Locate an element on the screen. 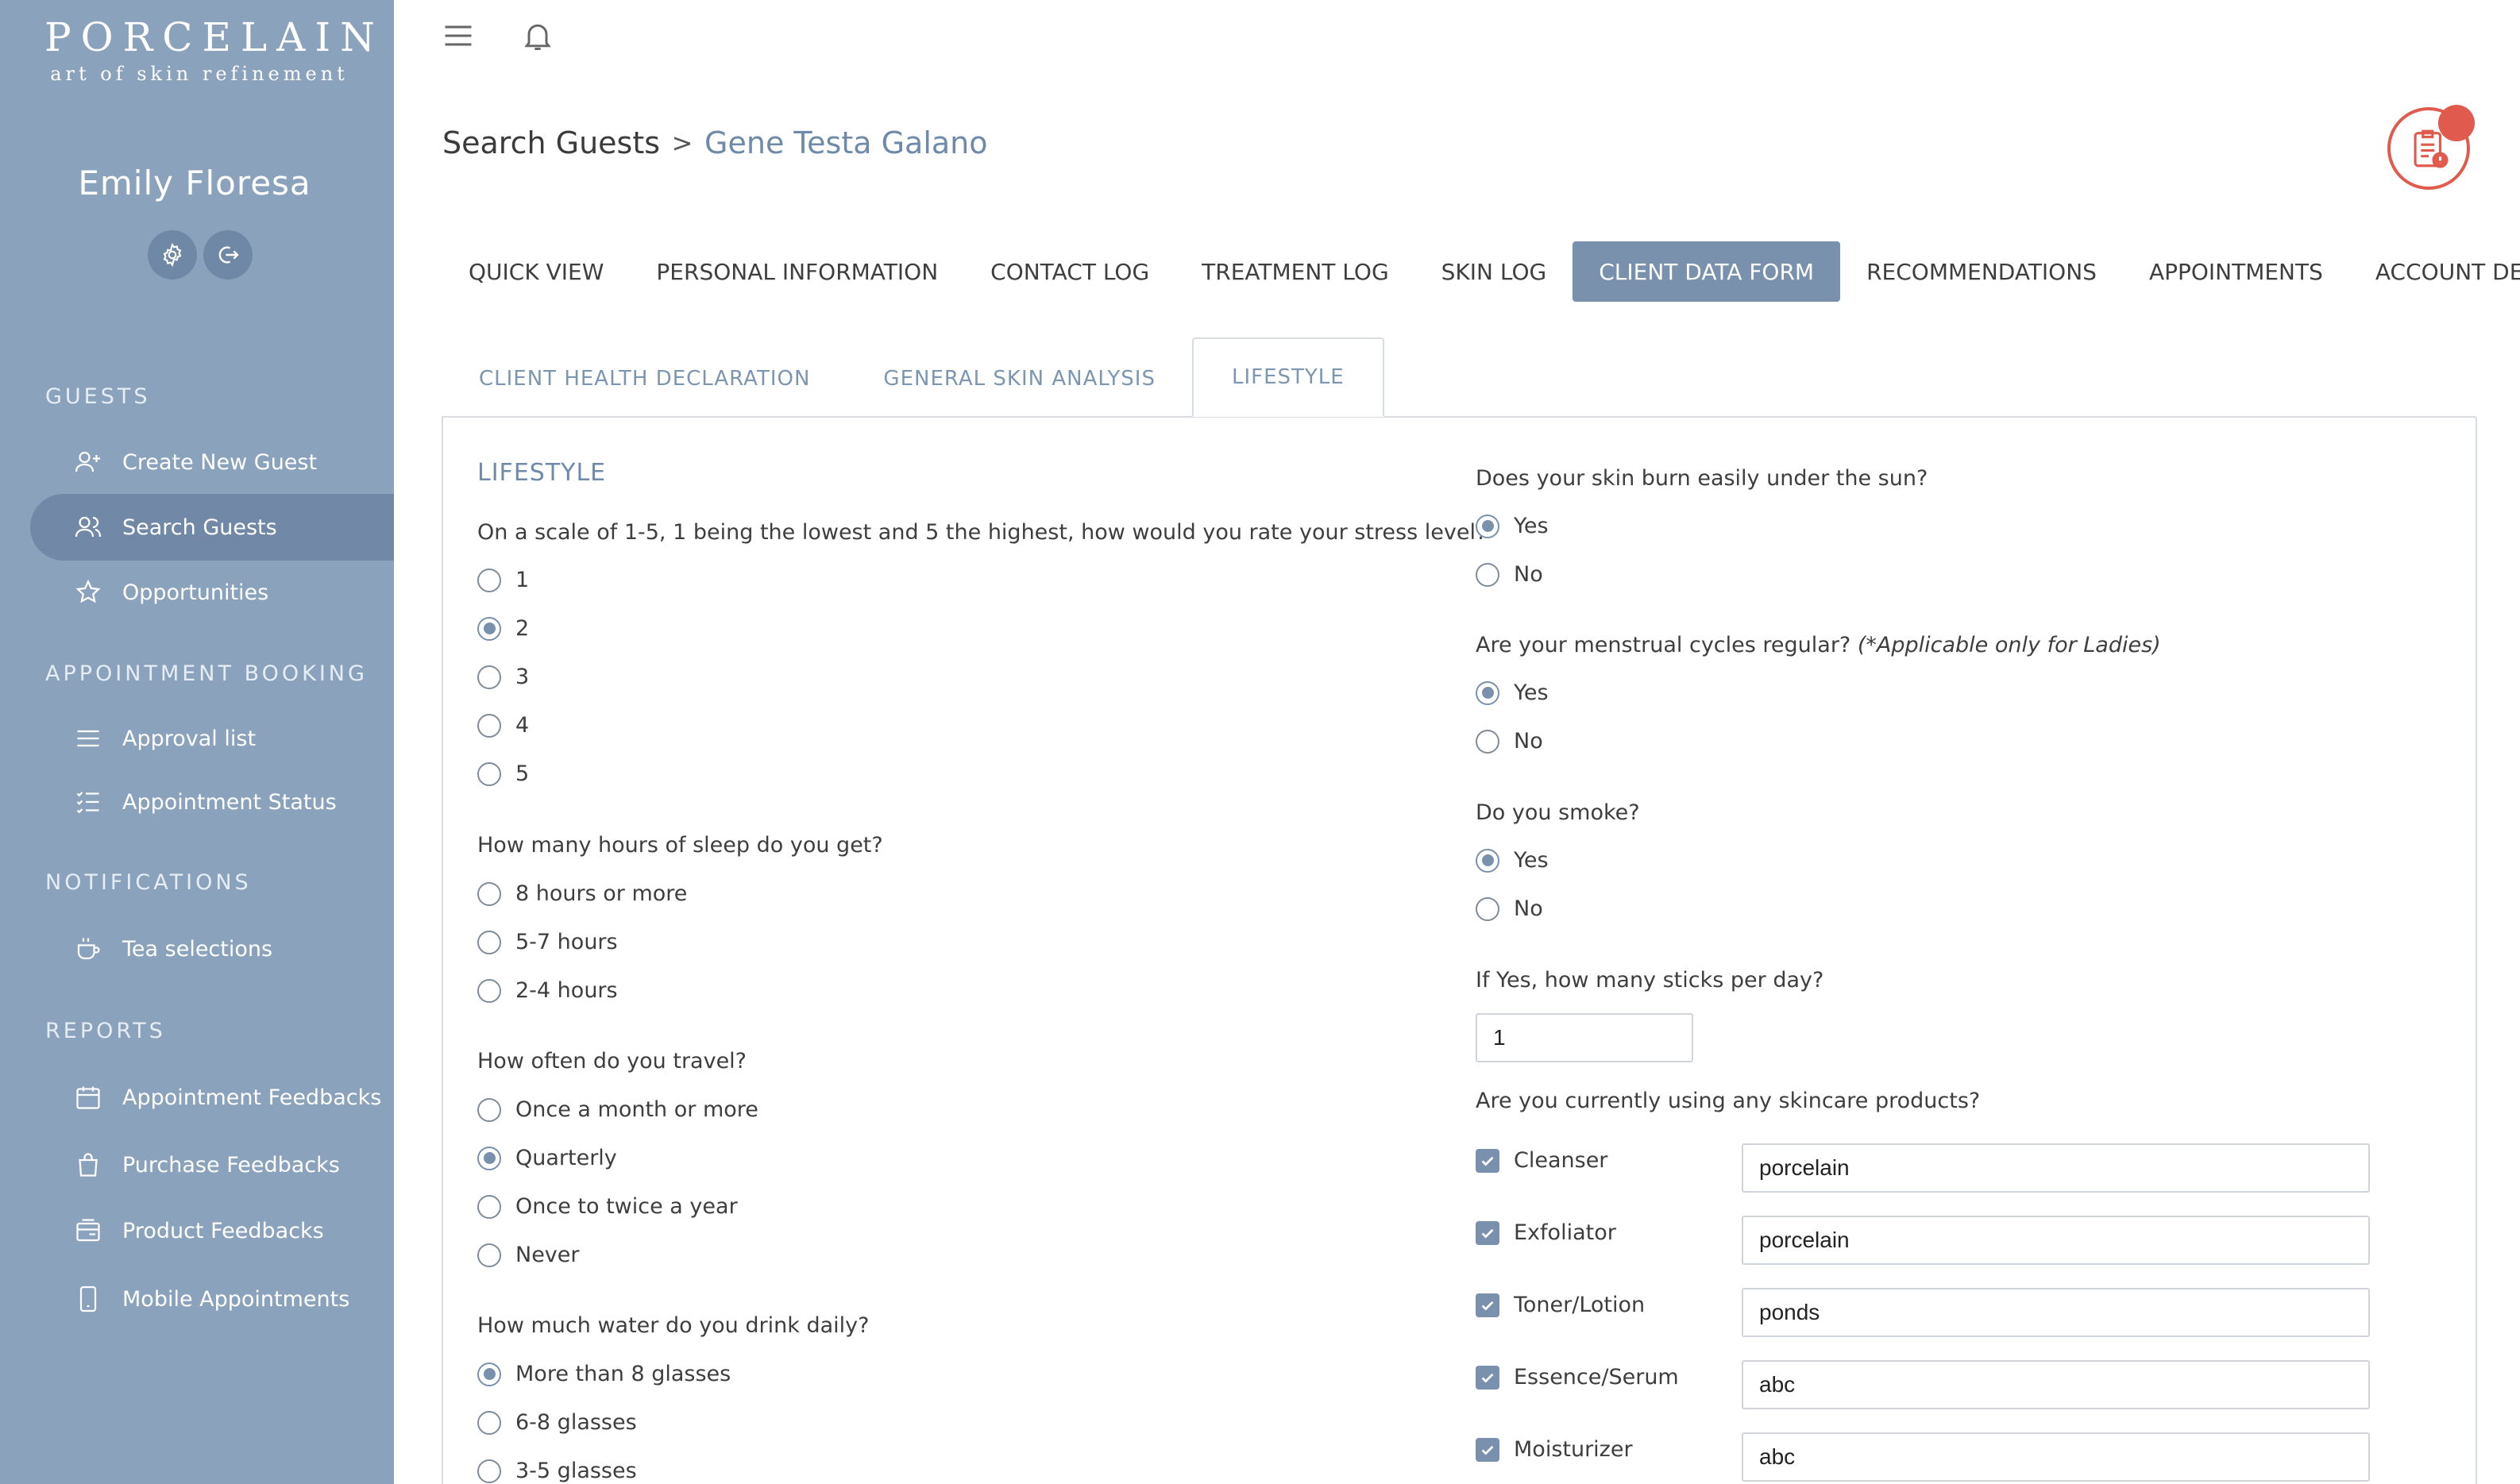 The width and height of the screenshot is (2520, 1484). water-question: How much water do you drink daily? is located at coordinates (673, 1326).